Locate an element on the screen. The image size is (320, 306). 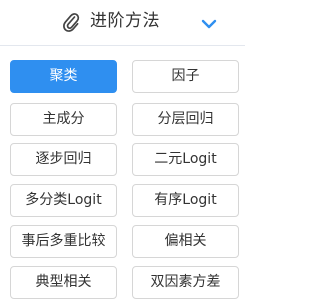
method-button-partial-correlation: 偏相关 is located at coordinates (185, 241).